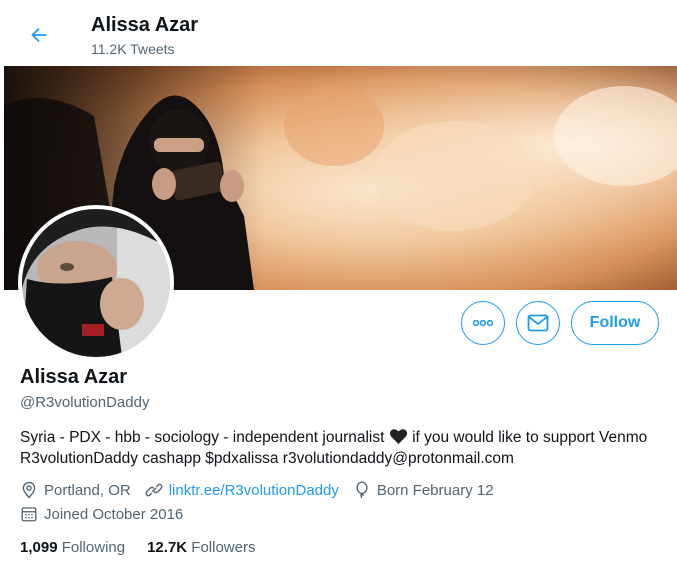 This screenshot has height=565, width=677. Describe the element at coordinates (93, 547) in the screenshot. I see `following-label: Following` at that location.